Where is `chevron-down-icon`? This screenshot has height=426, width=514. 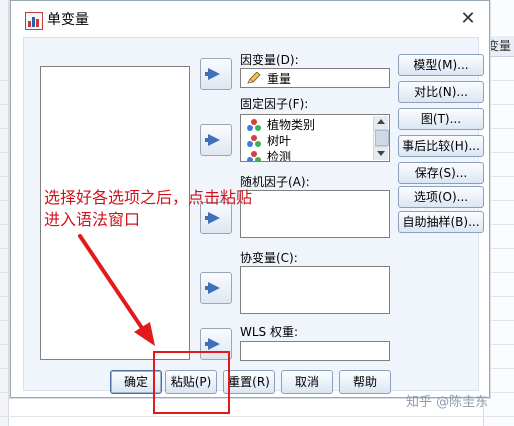 chevron-down-icon is located at coordinates (381, 153).